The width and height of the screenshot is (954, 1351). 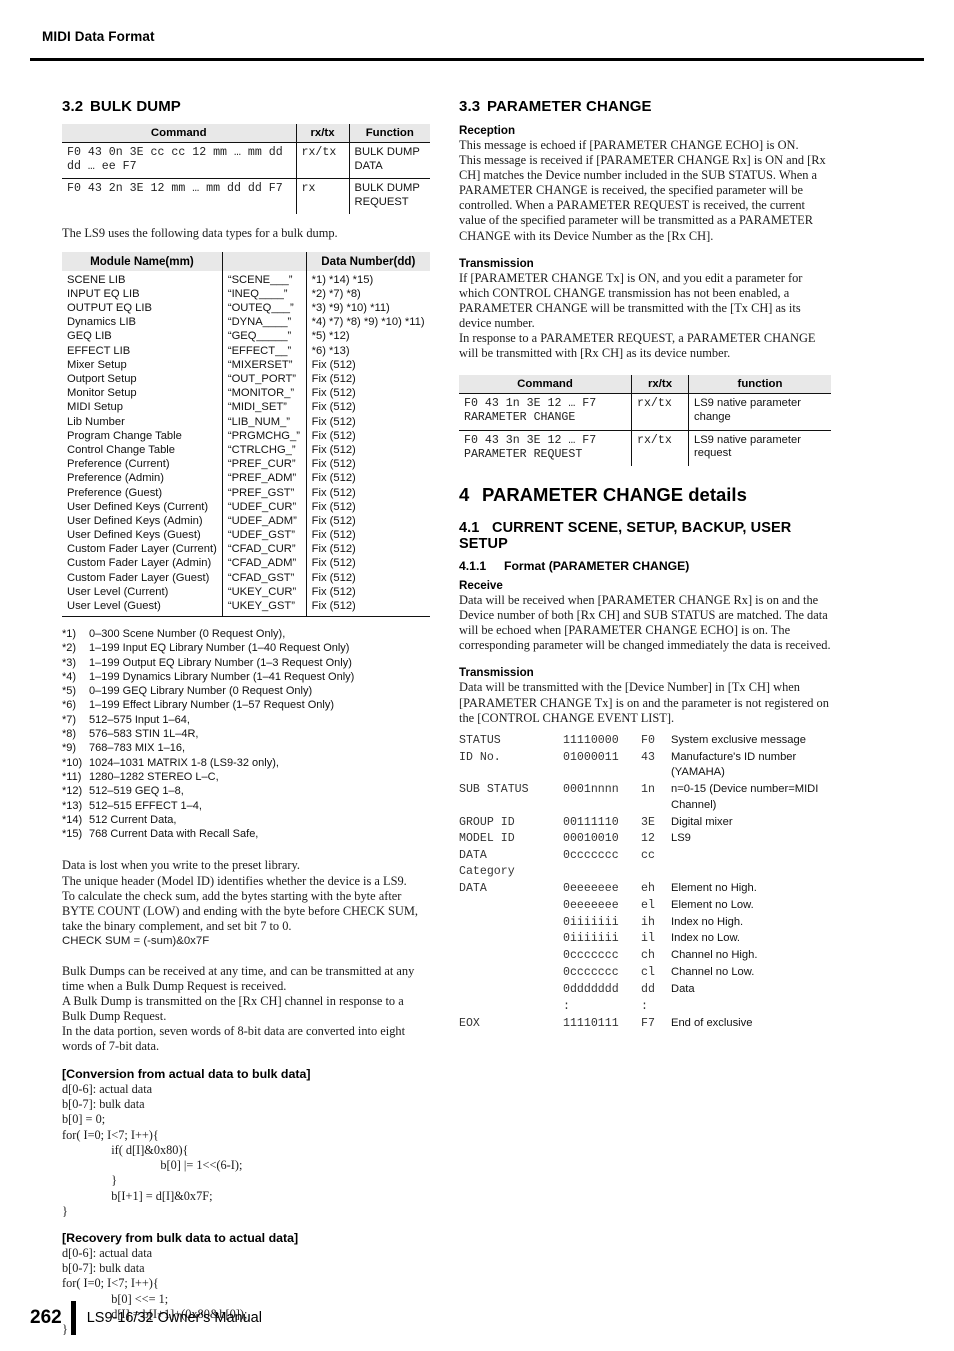 What do you see at coordinates (714, 955) in the screenshot?
I see `format-description: Channel no High.` at bounding box center [714, 955].